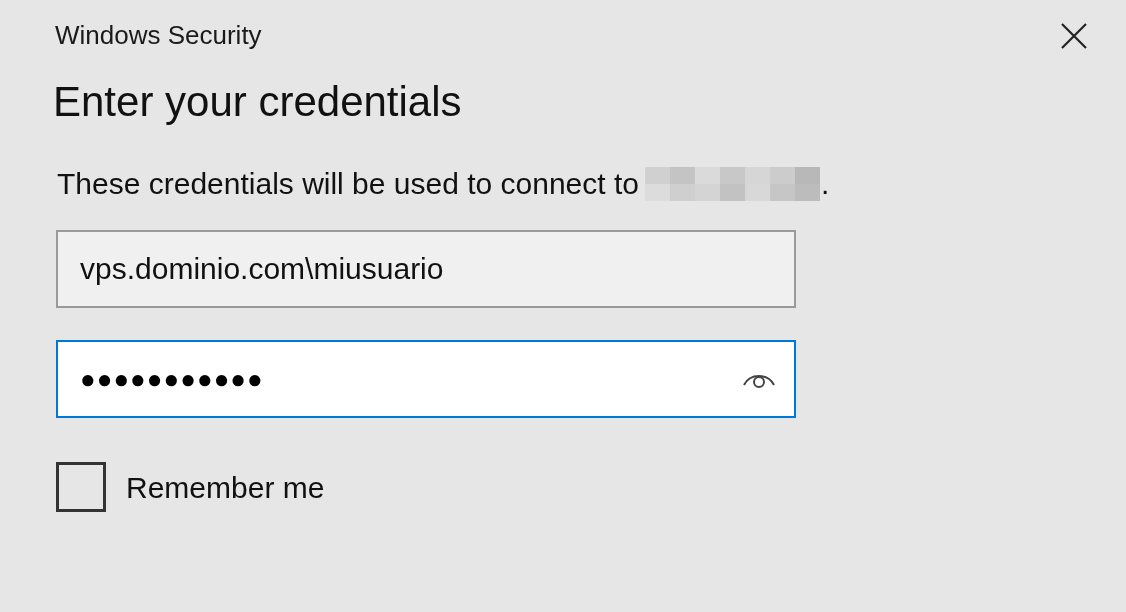  Describe the element at coordinates (81, 487) in the screenshot. I see `remember-checkbox` at that location.